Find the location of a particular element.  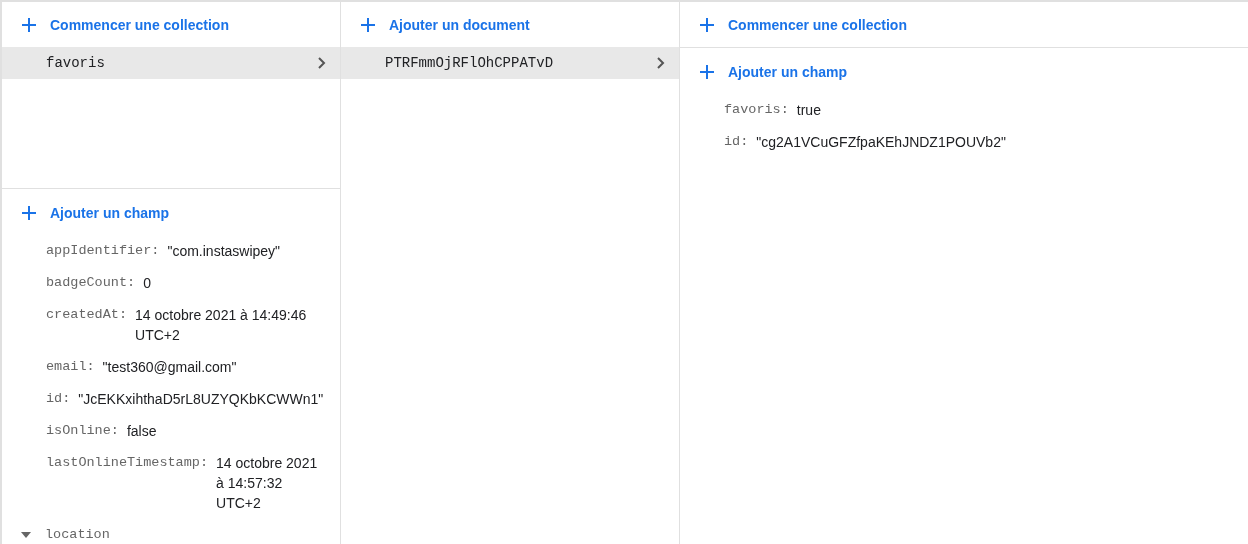

field-value: "cg2A1VCuGFZfpaKEhJNDZ1POUVb2" is located at coordinates (881, 142).